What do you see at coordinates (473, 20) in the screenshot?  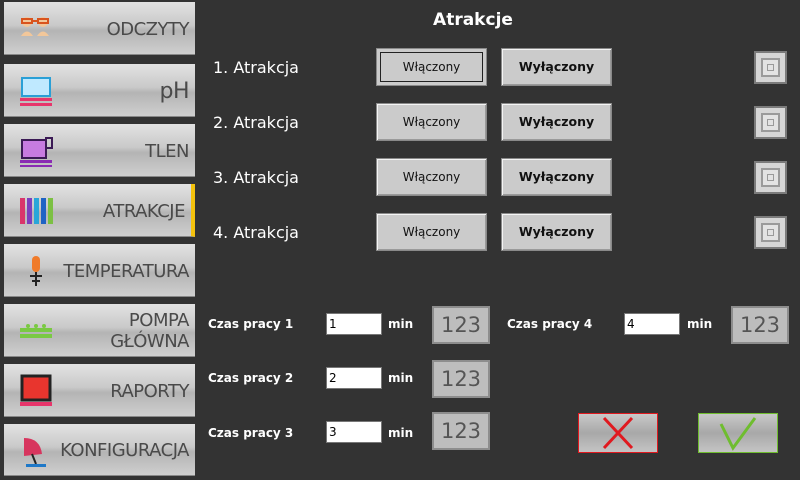 I see `page-title: Atrakcje` at bounding box center [473, 20].